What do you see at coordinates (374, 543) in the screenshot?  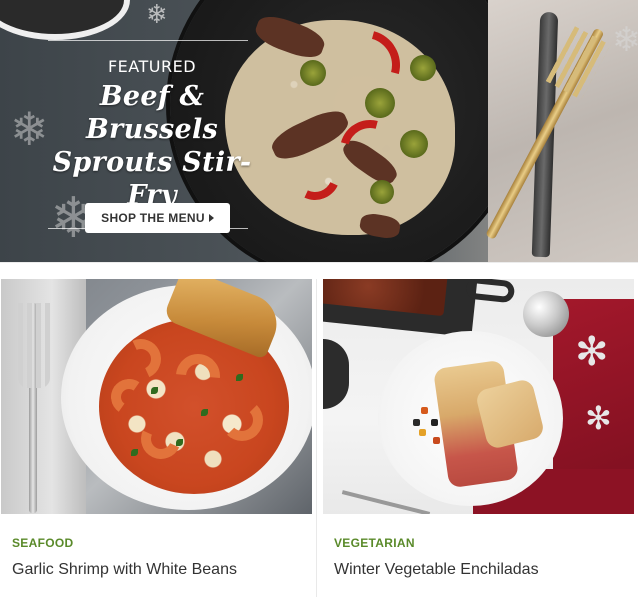 I see `recipe-category: VEGETARIAN` at bounding box center [374, 543].